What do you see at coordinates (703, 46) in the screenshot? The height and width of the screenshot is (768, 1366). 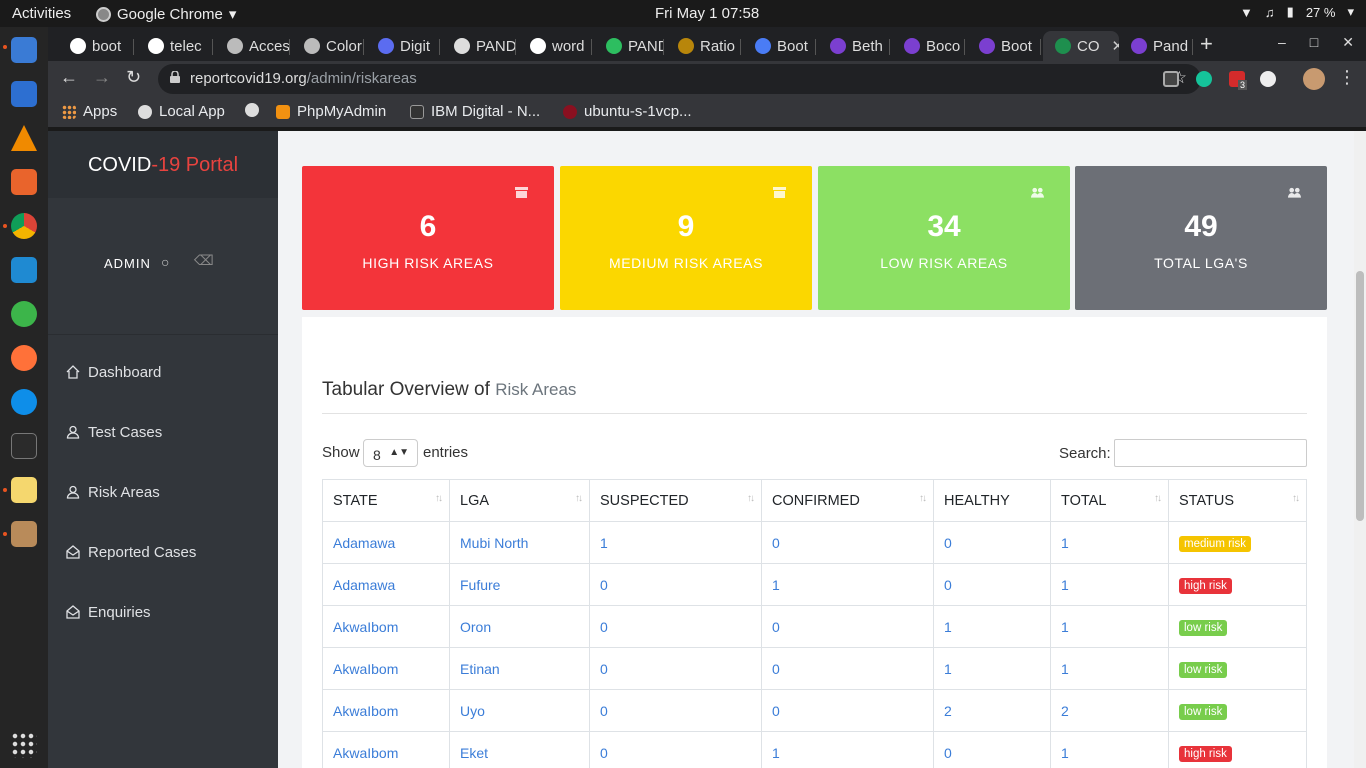 I see `browser-tab: Ratio` at bounding box center [703, 46].